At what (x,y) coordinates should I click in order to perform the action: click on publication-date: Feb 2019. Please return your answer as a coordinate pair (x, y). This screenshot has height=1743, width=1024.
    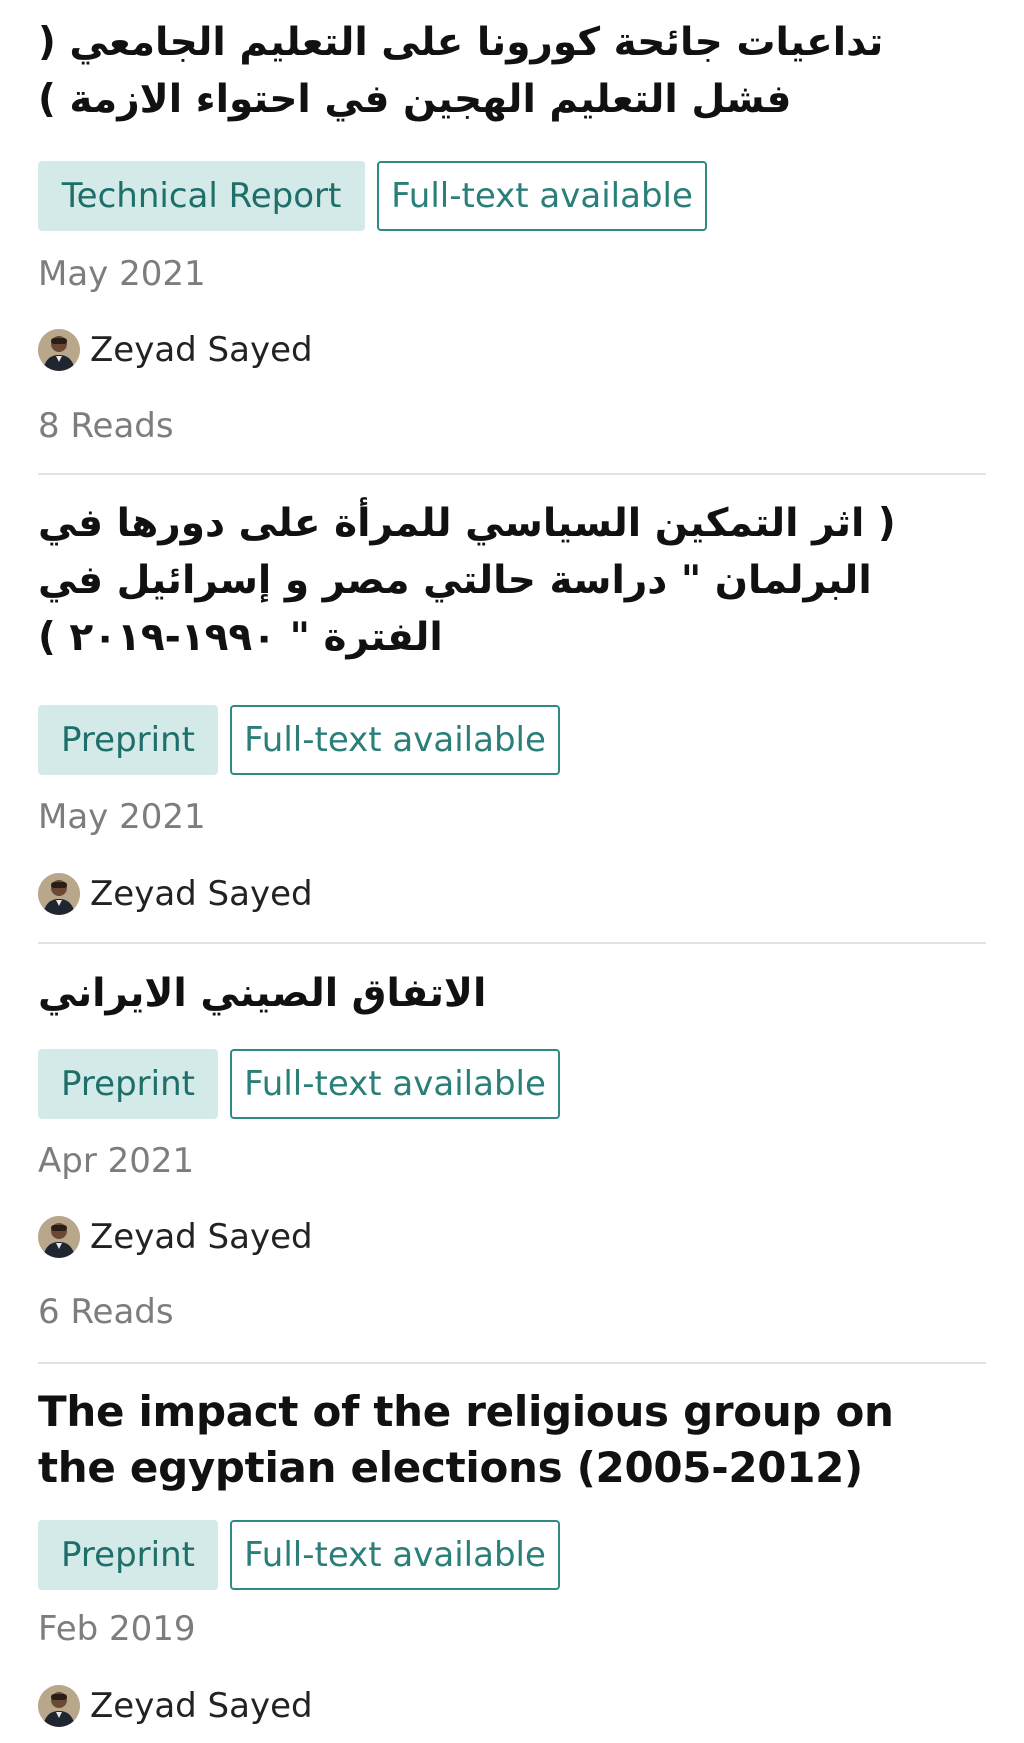
    Looking at the image, I should click on (117, 1629).